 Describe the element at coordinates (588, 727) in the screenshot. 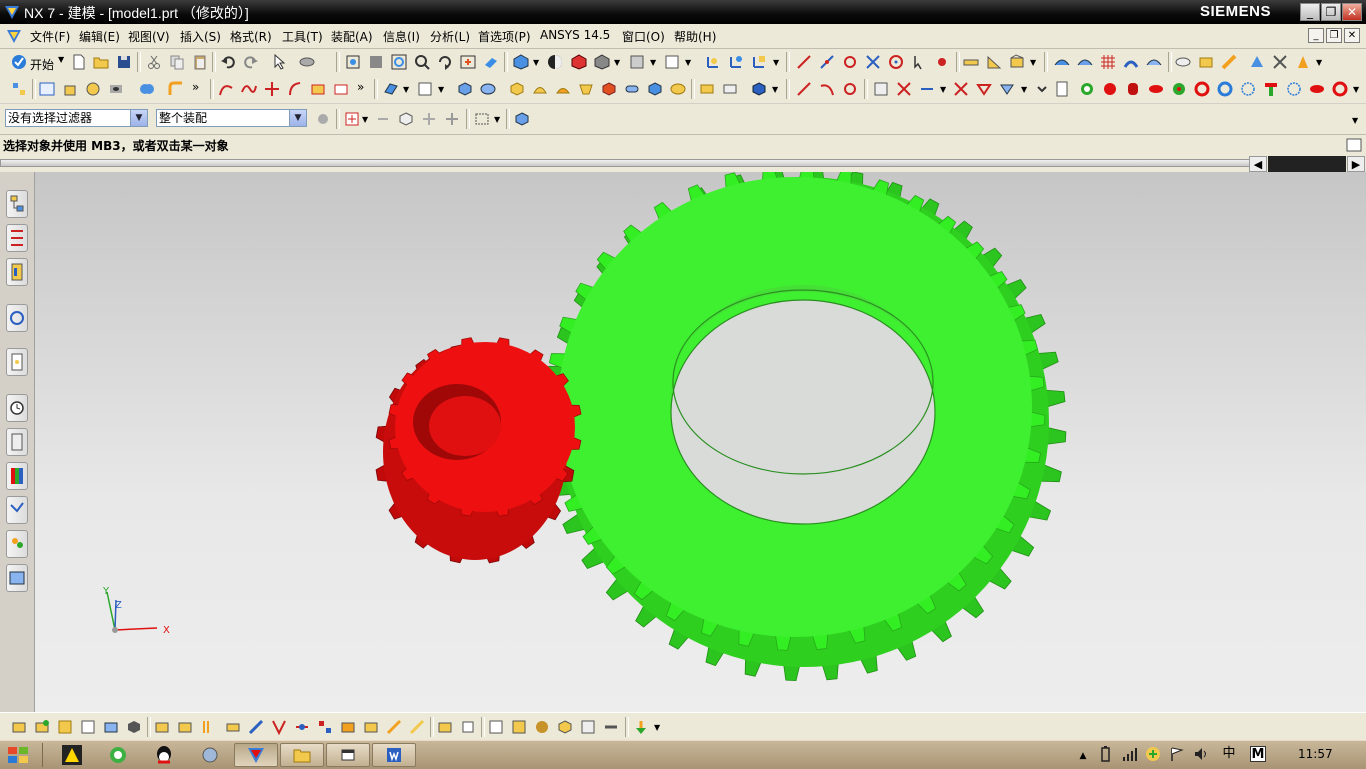

I see `fastener-icon` at that location.